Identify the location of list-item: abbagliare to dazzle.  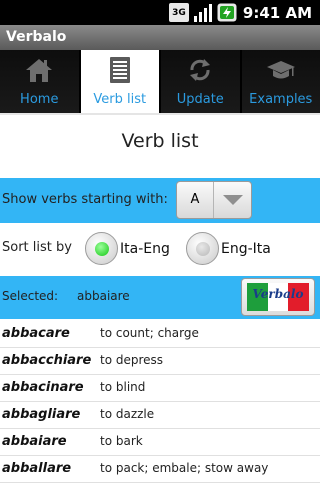
(160, 415).